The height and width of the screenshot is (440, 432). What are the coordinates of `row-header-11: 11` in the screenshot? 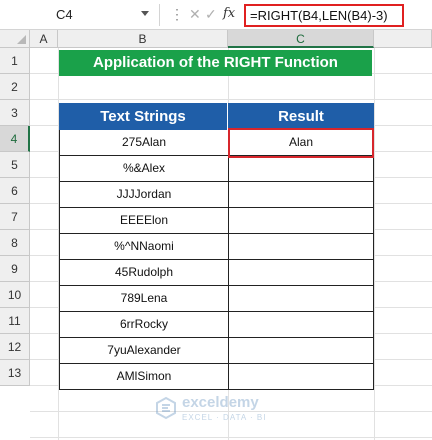 It's located at (15, 321).